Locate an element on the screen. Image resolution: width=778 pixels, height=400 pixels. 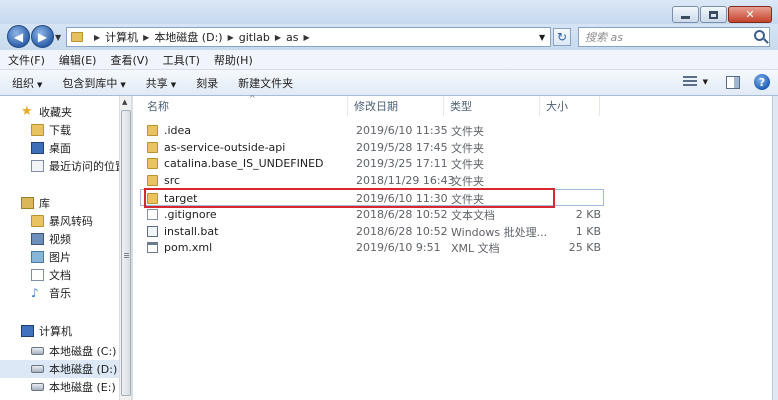
breadcrumb-gitlab: gitlab is located at coordinates (254, 37).